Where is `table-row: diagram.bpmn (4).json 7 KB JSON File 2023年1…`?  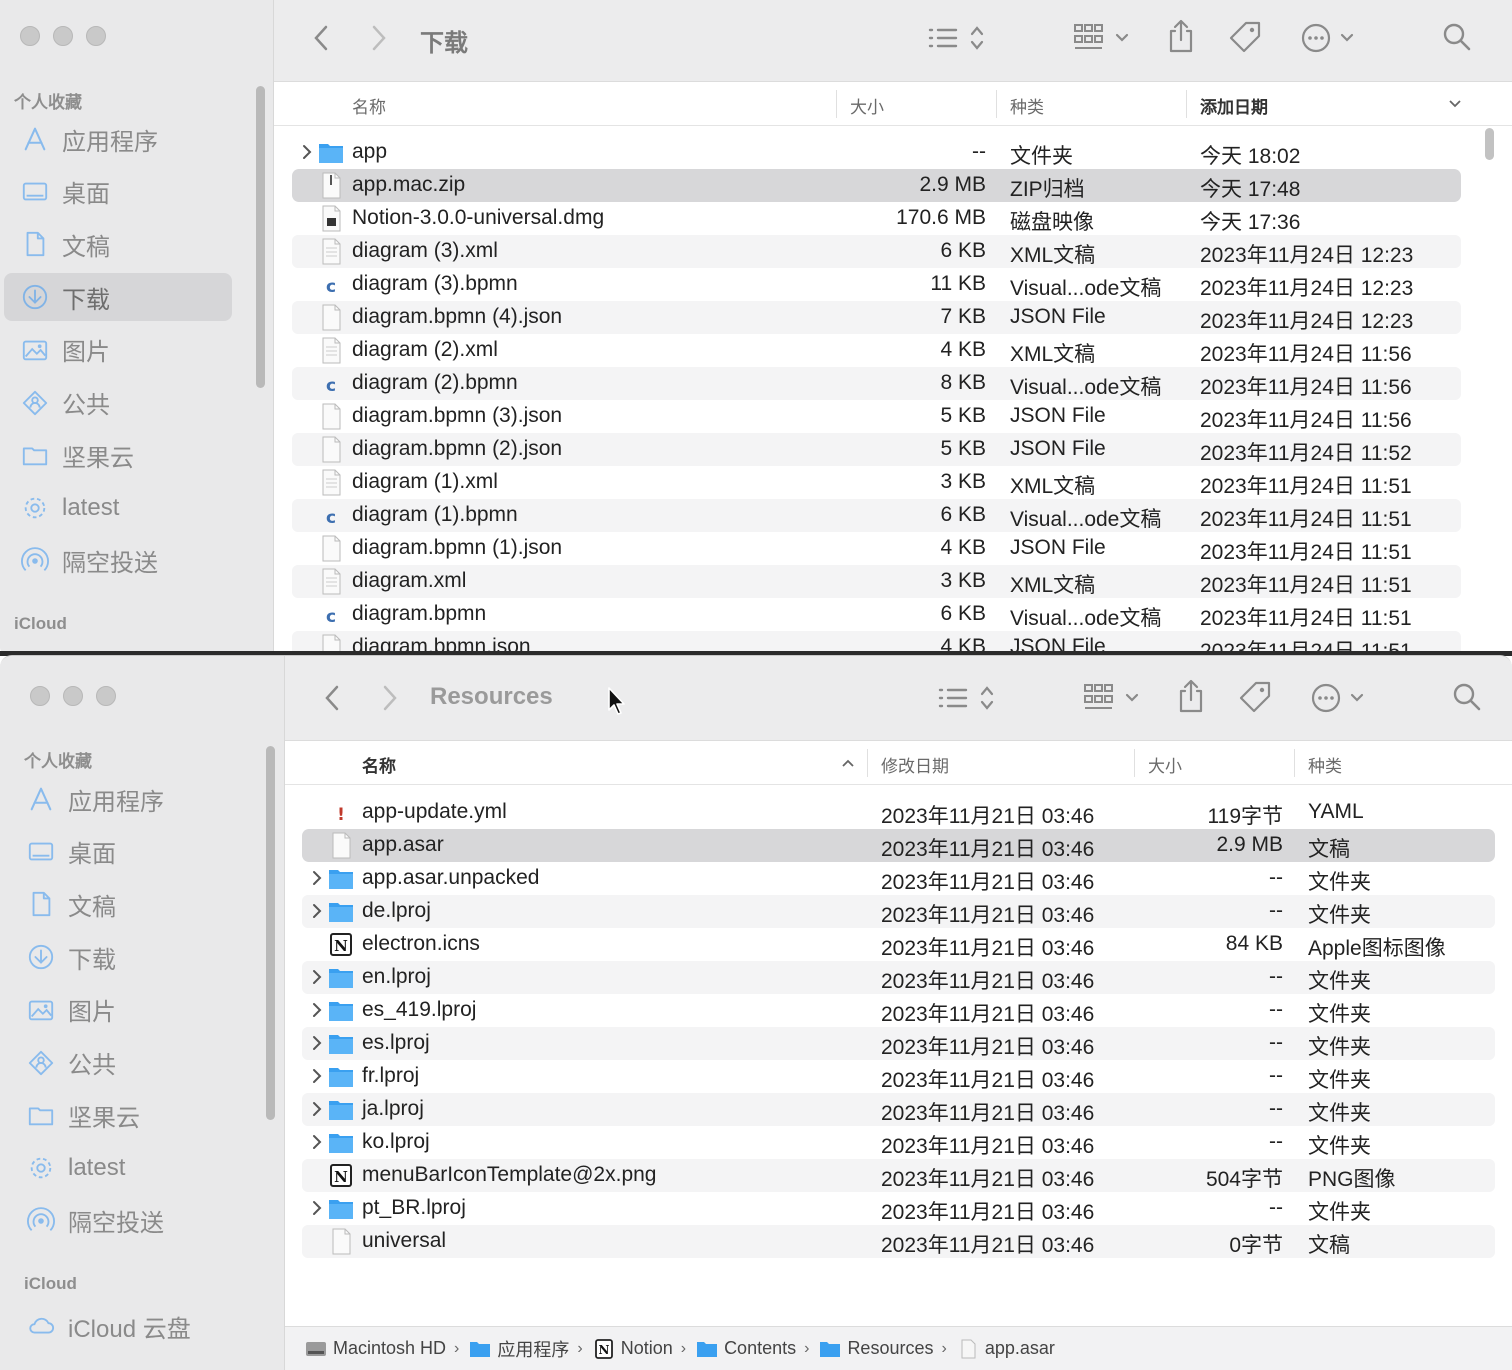 table-row: diagram.bpmn (4).json 7 KB JSON File 2023年1… is located at coordinates (876, 317).